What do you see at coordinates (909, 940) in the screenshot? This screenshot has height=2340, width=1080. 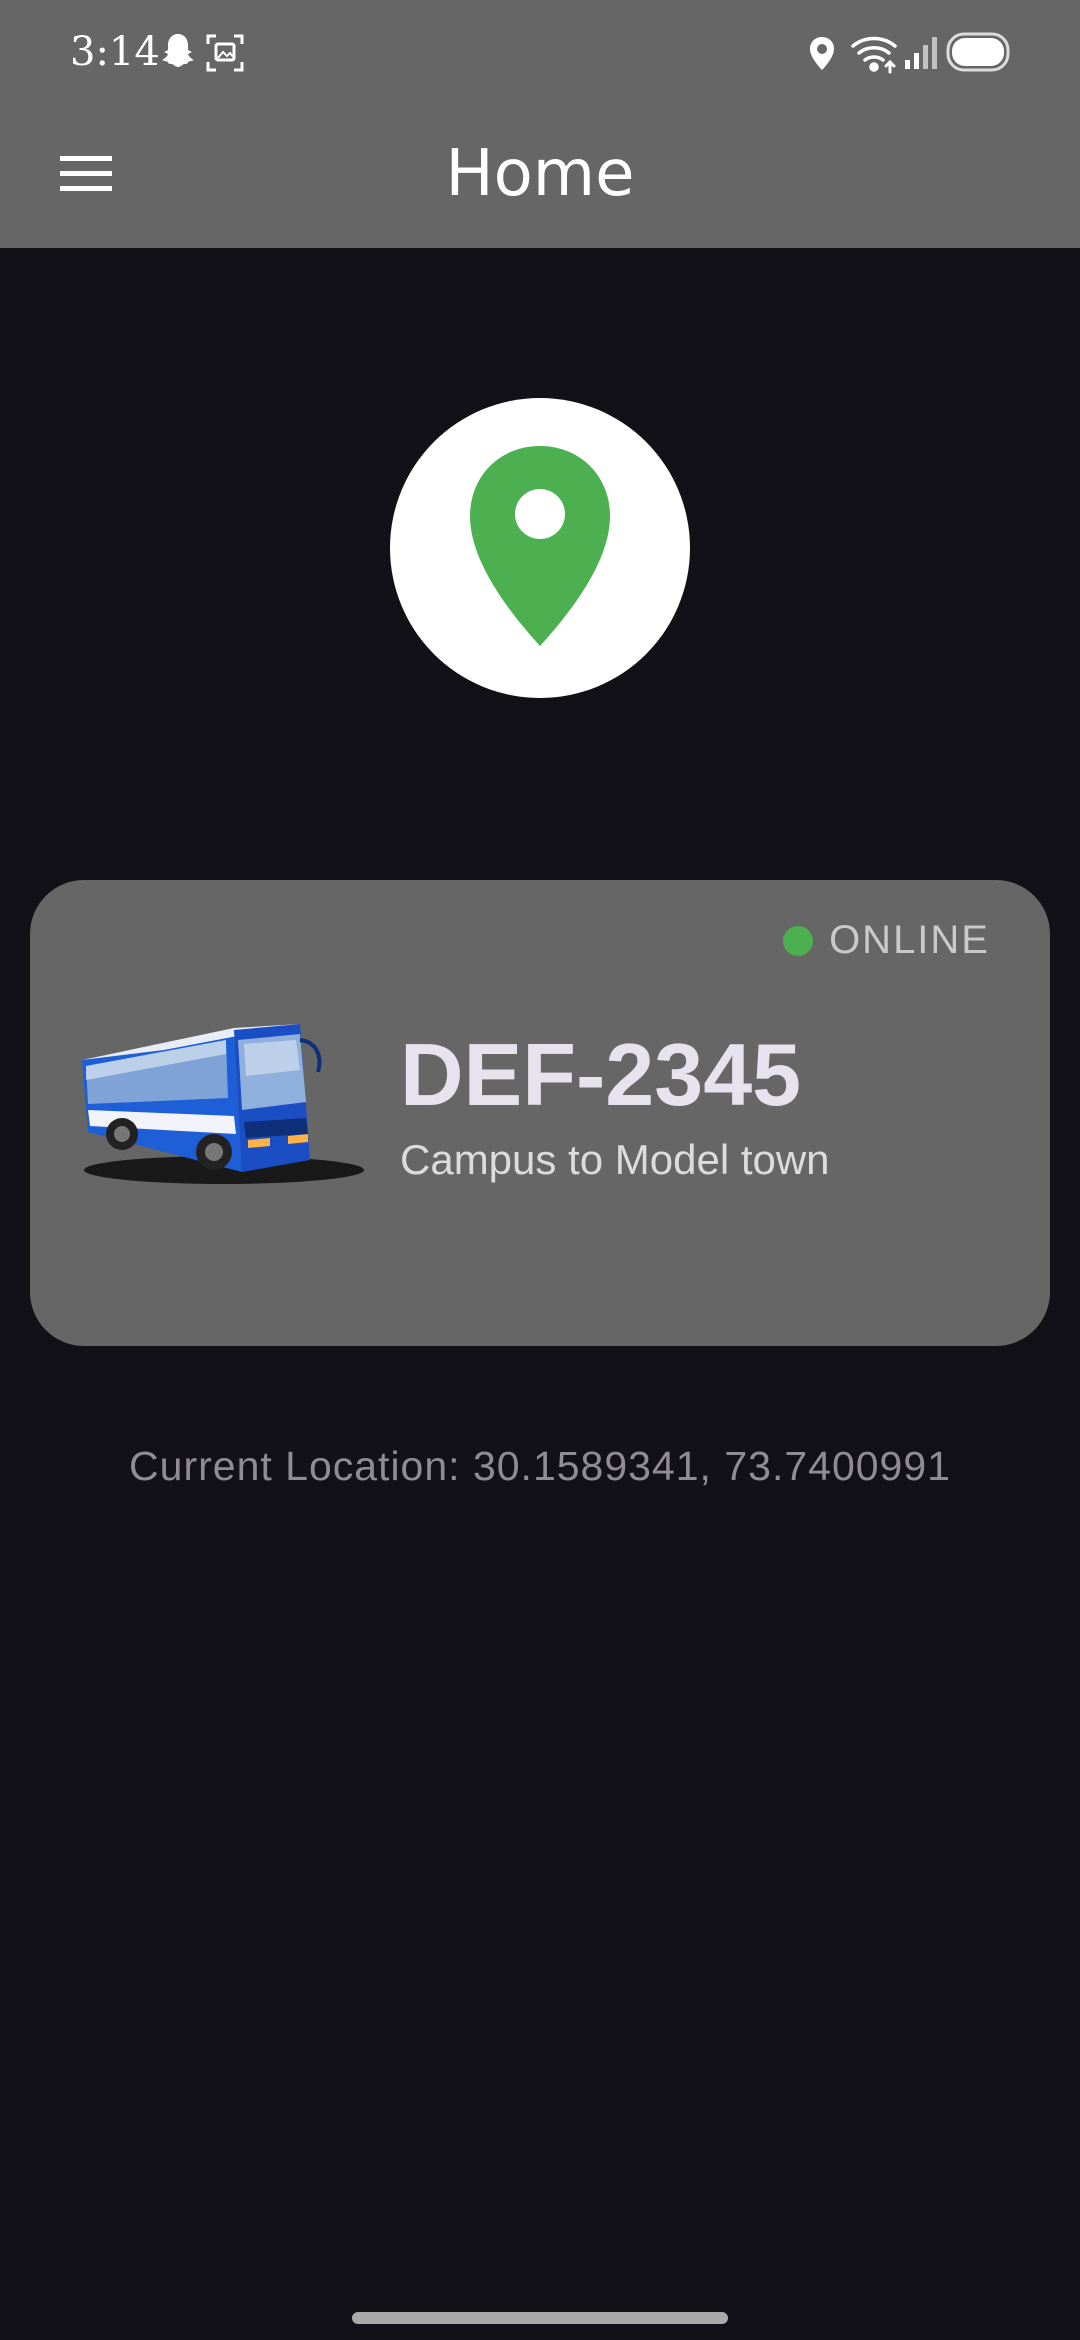 I see `status-text: ONLINE` at bounding box center [909, 940].